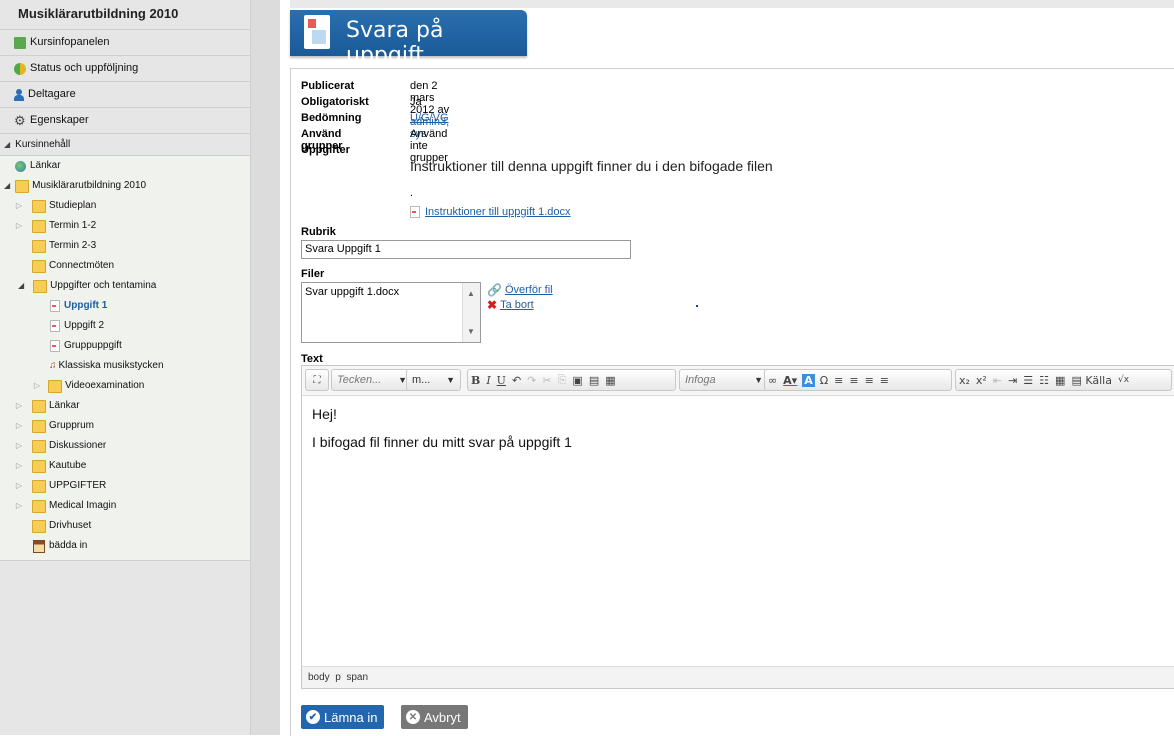 The image size is (1174, 736). What do you see at coordinates (125, 226) in the screenshot?
I see `tree-item-termin12: ▷ Termin 1-2` at bounding box center [125, 226].